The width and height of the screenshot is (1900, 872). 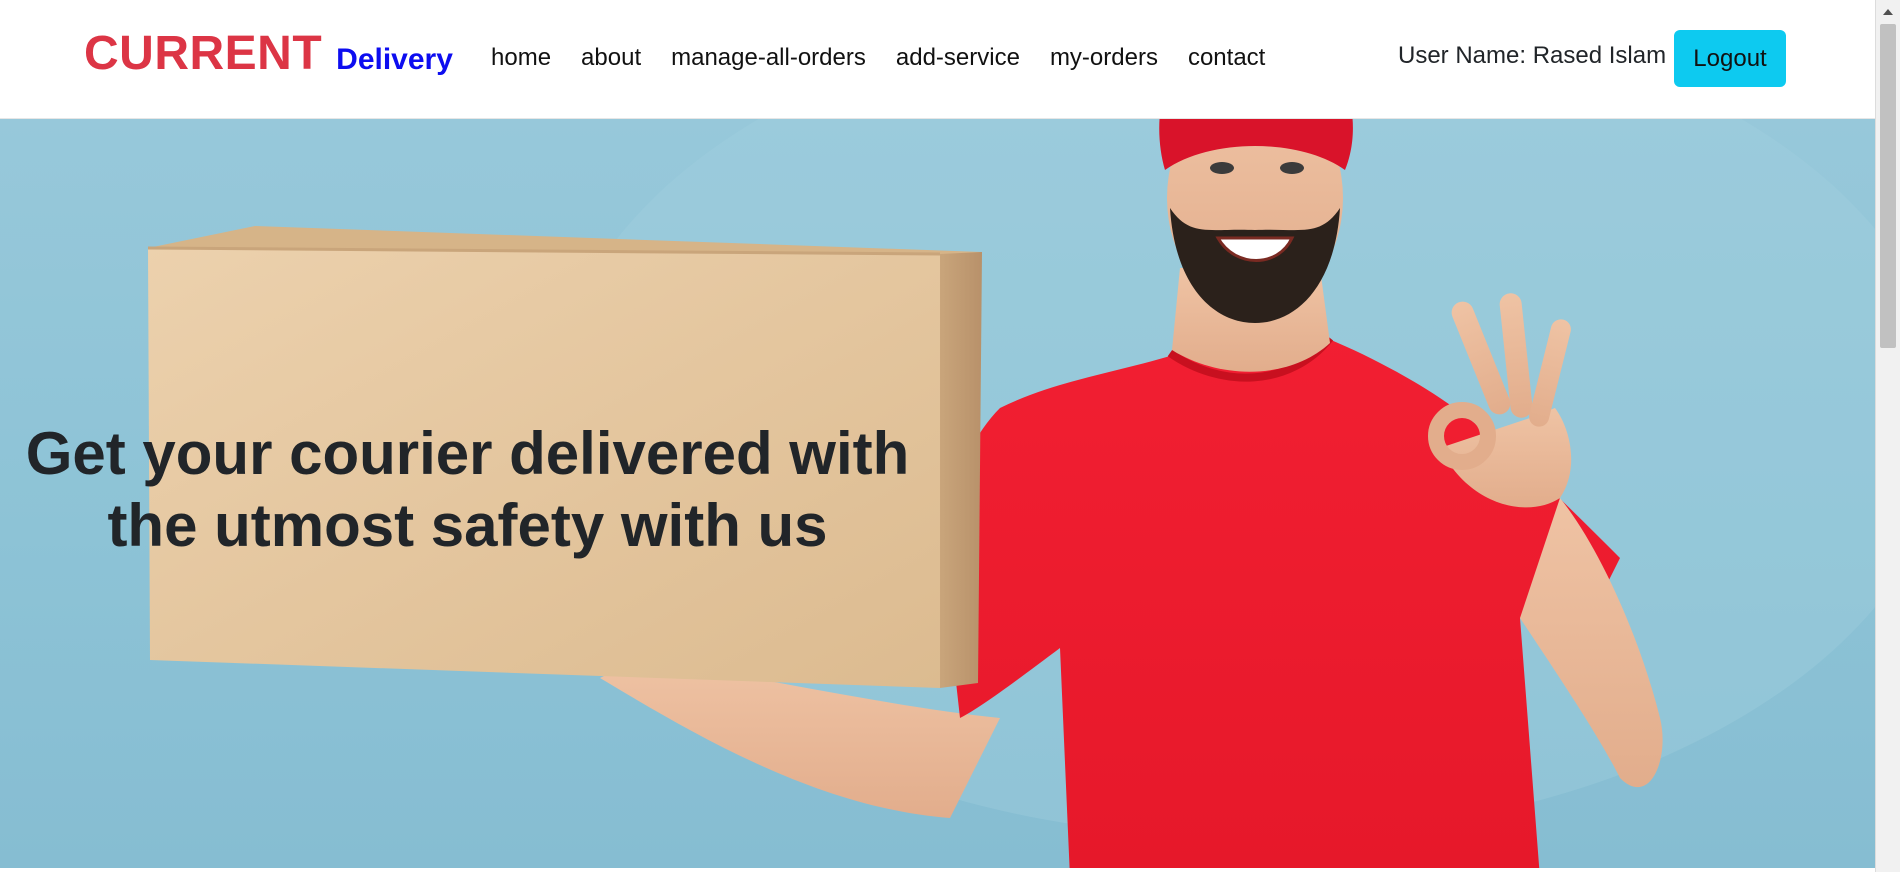 I want to click on nav-link-add-service: add-service, so click(x=958, y=58).